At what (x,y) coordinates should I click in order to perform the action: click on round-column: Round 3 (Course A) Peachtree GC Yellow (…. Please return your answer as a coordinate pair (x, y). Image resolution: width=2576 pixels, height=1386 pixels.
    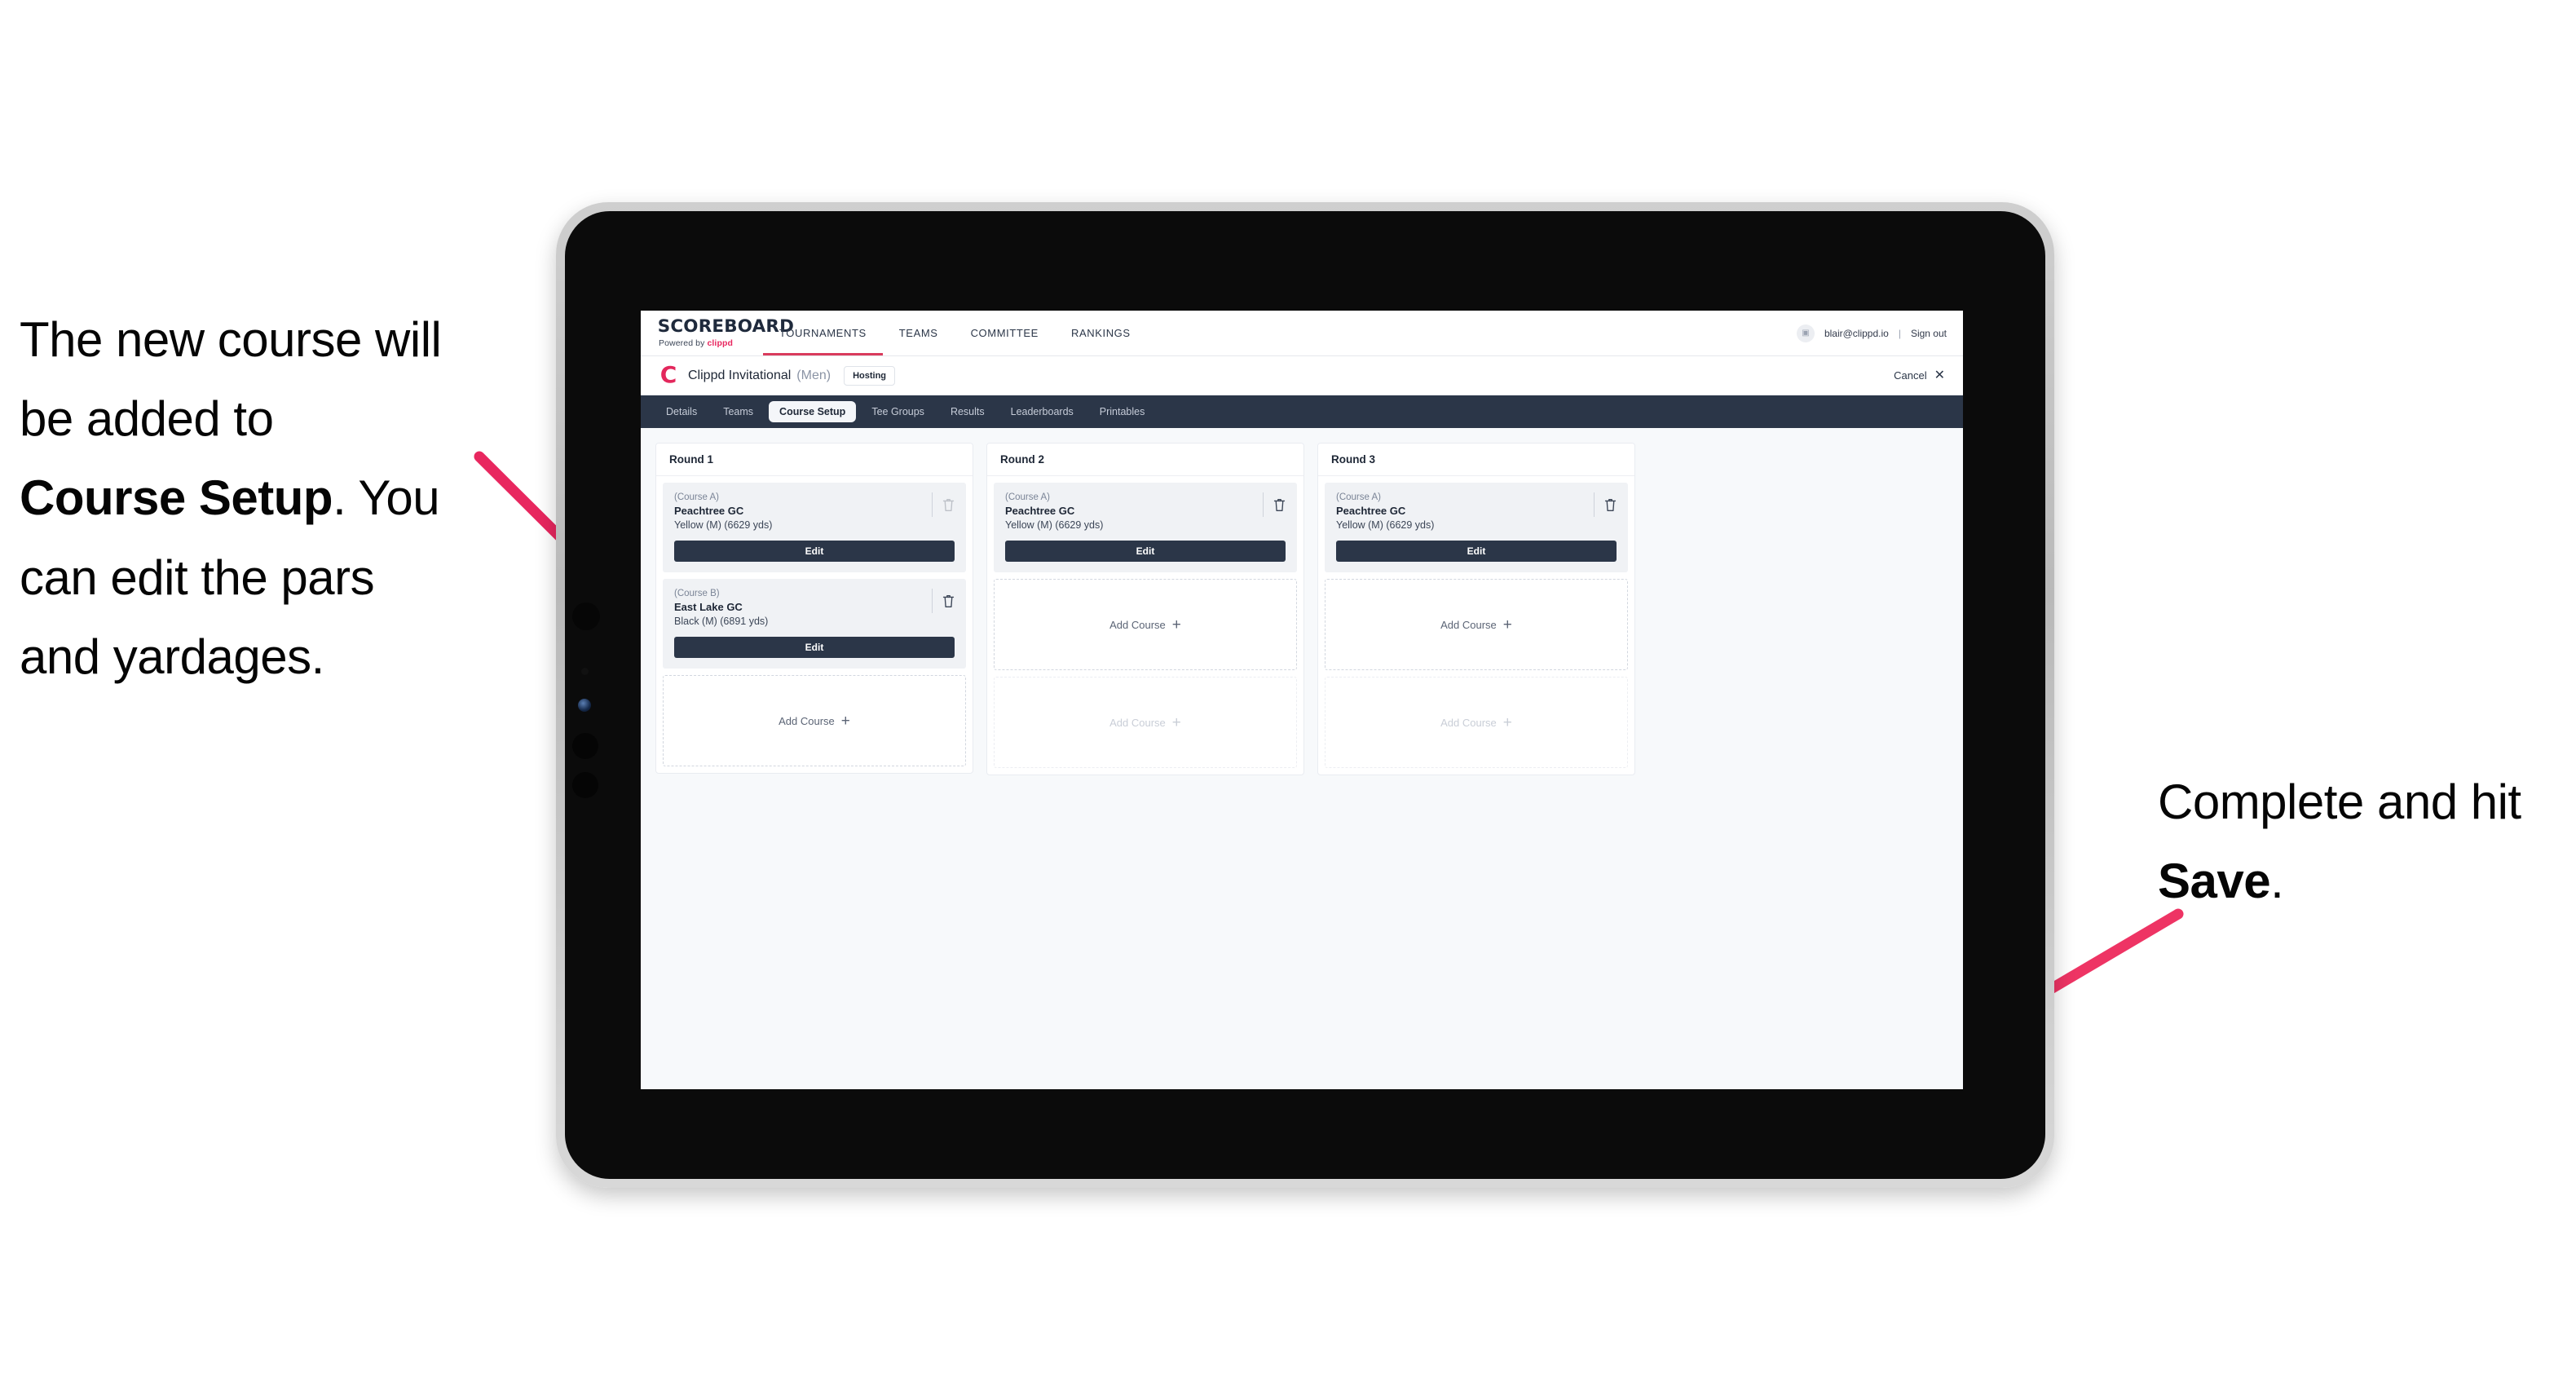
    Looking at the image, I should click on (1476, 609).